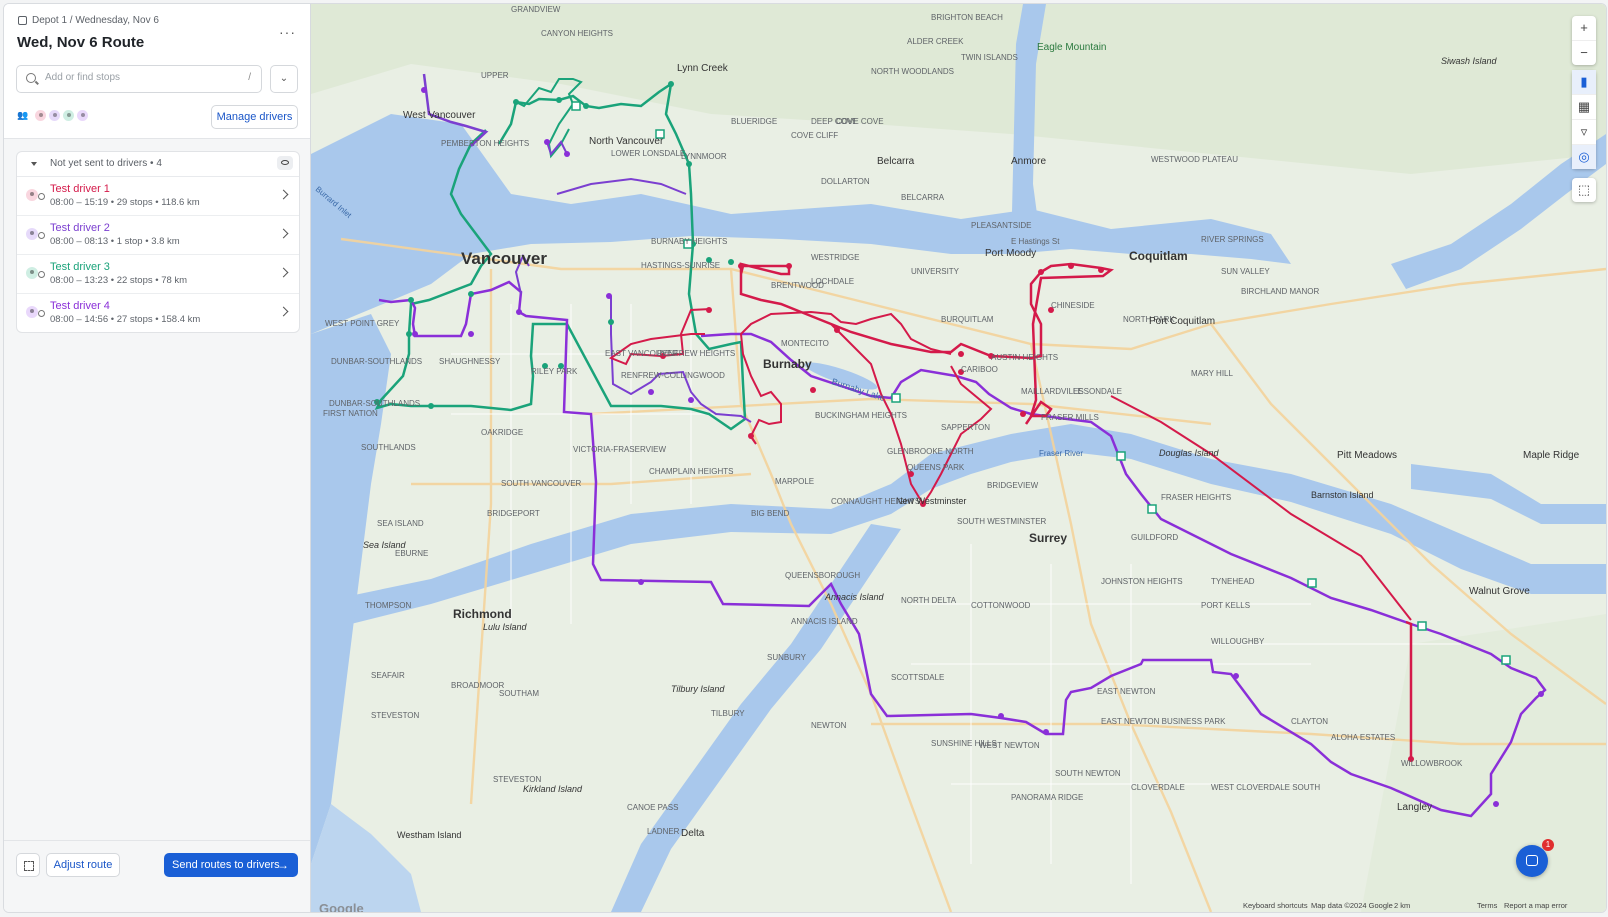 This screenshot has width=1608, height=917. What do you see at coordinates (80, 267) in the screenshot?
I see `driver-name: Test driver 3` at bounding box center [80, 267].